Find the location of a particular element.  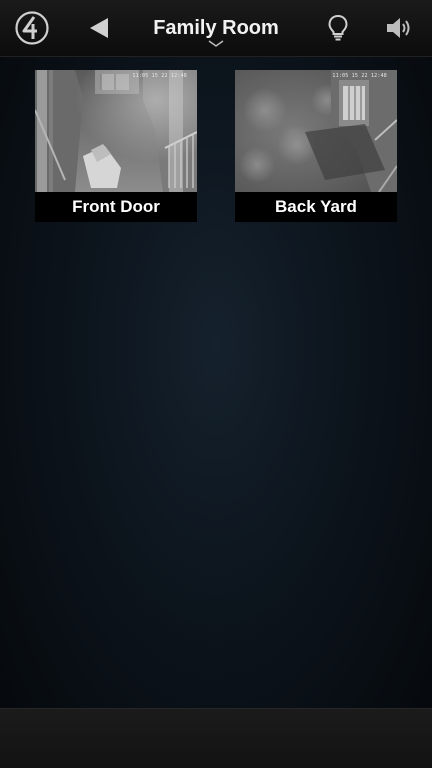

camera-feed-back-yard is located at coordinates (316, 131).